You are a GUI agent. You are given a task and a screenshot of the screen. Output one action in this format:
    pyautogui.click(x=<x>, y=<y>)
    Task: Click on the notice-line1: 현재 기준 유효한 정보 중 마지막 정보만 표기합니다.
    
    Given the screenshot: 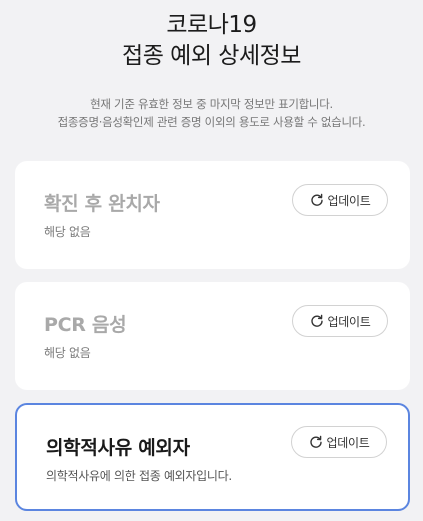 What is the action you would take?
    pyautogui.click(x=211, y=104)
    